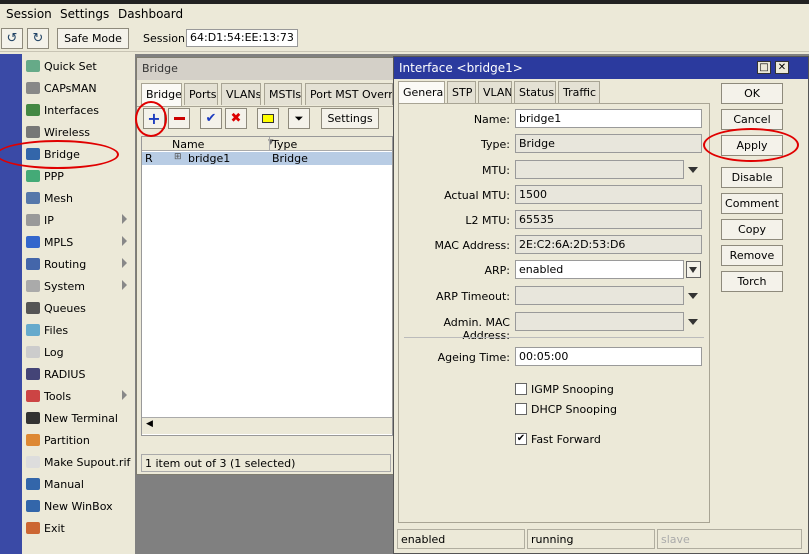 This screenshot has height=554, width=809. Describe the element at coordinates (33, 506) in the screenshot. I see `winbox-icon` at that location.